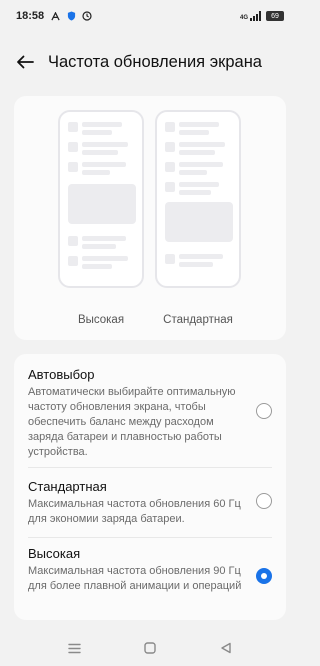 The image size is (320, 666). I want to click on option-title: Автовыбор, so click(61, 374).